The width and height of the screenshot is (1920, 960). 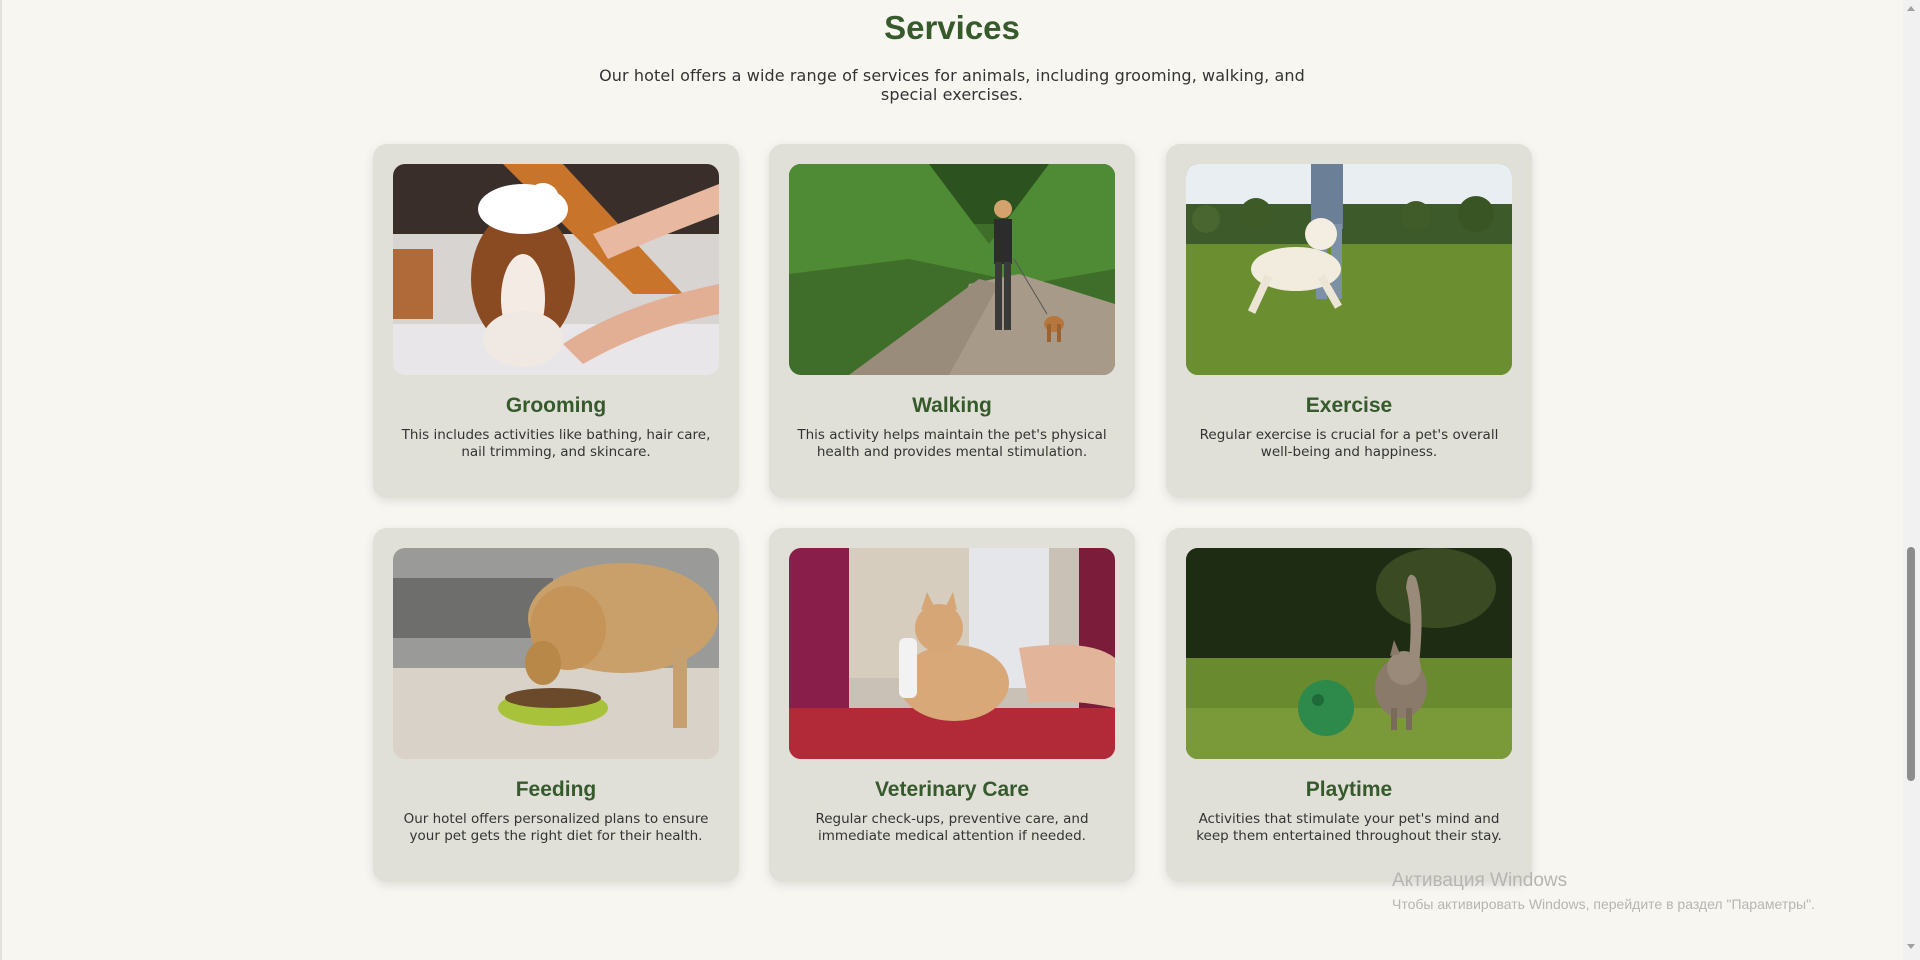 I want to click on vertical-scrollbar, so click(x=1911, y=480).